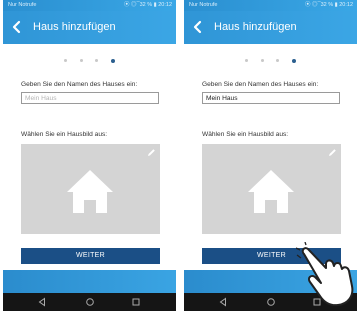 The image size is (357, 311). Describe the element at coordinates (89, 281) in the screenshot. I see `bottom-decoration` at that location.